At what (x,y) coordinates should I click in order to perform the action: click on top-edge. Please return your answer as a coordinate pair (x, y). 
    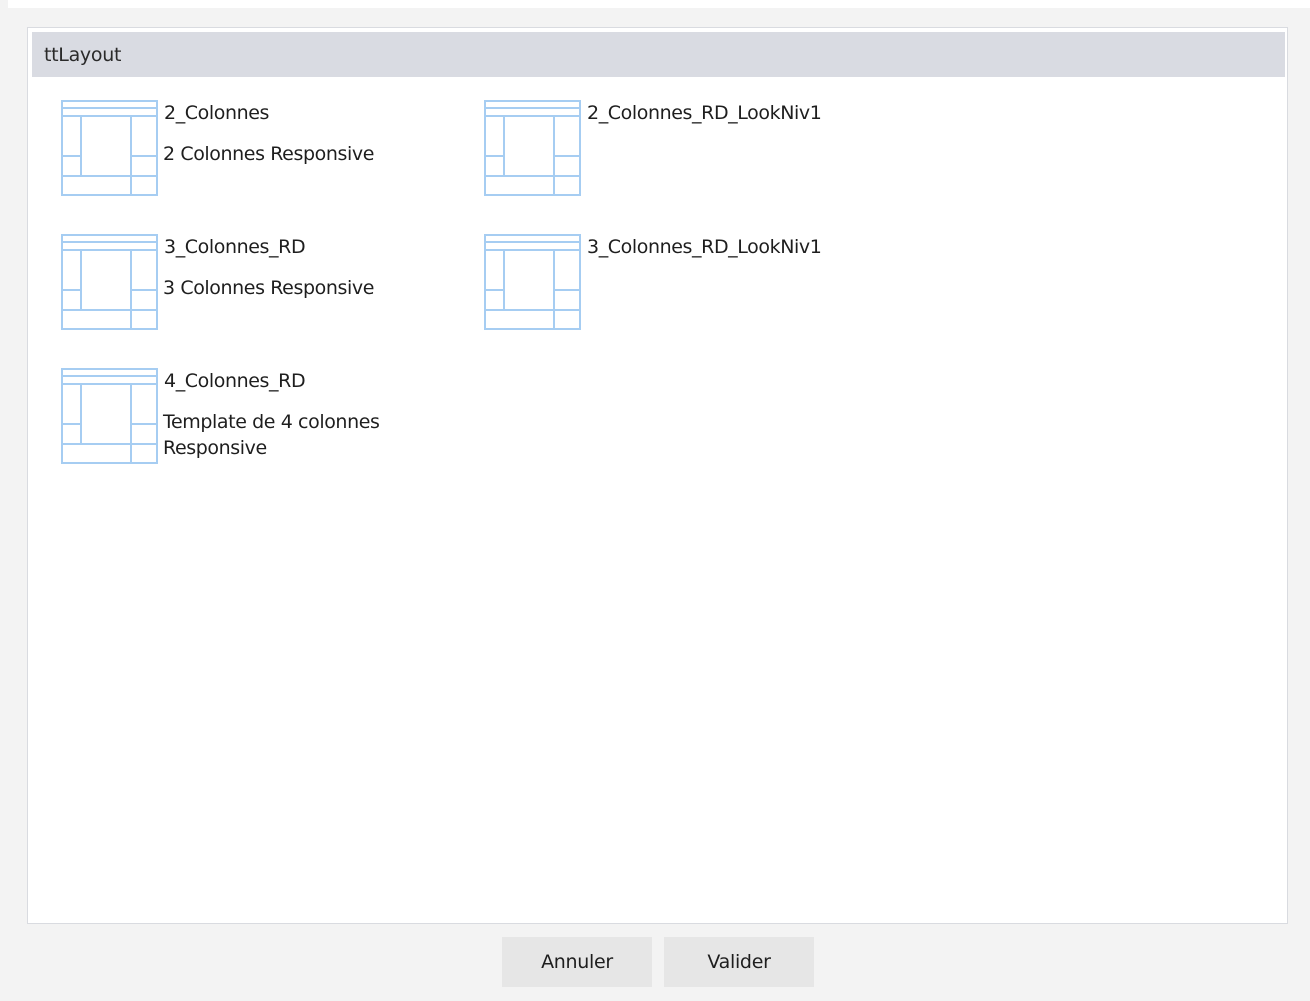
    Looking at the image, I should click on (659, 4).